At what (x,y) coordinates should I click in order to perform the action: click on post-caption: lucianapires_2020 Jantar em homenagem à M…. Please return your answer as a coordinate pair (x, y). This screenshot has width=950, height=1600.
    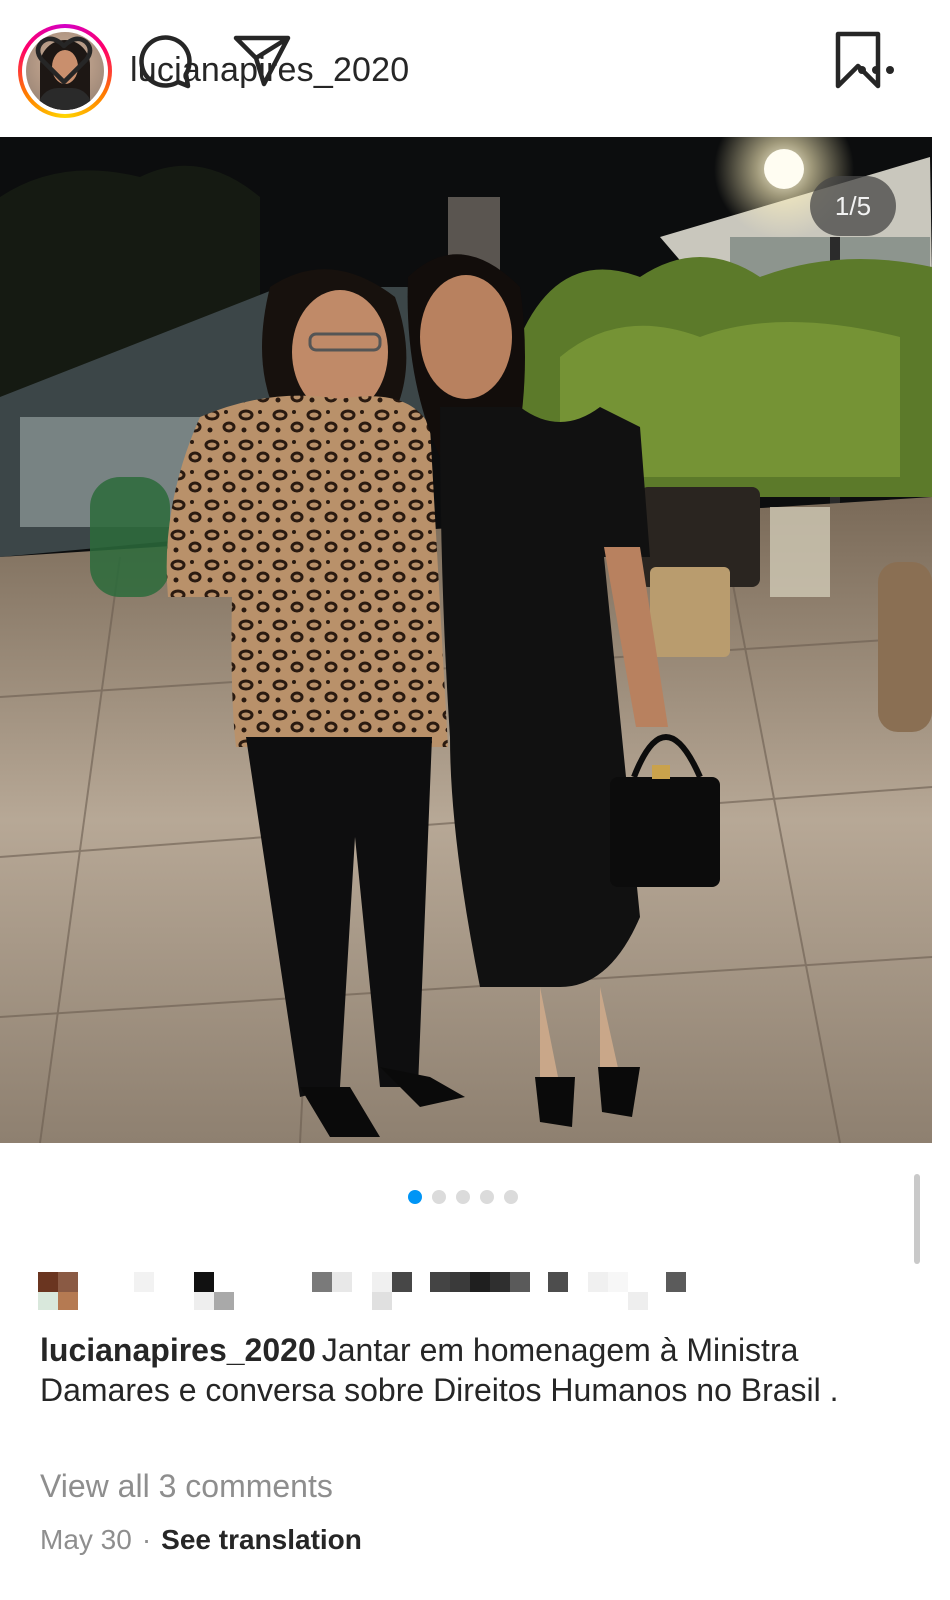
    Looking at the image, I should click on (470, 1370).